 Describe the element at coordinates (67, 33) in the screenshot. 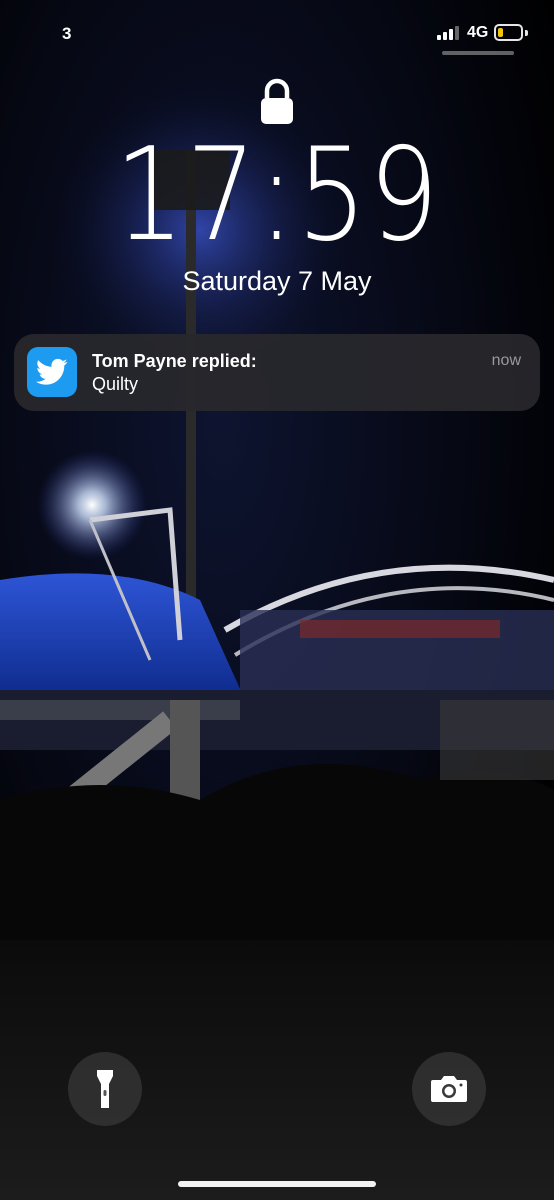

I see `carrier-label: 3` at that location.